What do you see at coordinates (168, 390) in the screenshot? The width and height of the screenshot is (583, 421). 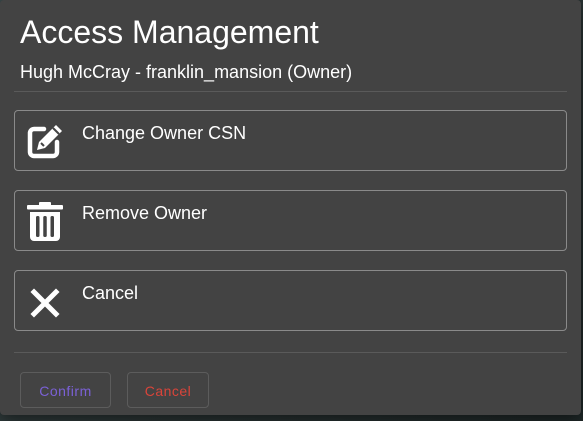 I see `cancel-button: Cancel` at bounding box center [168, 390].